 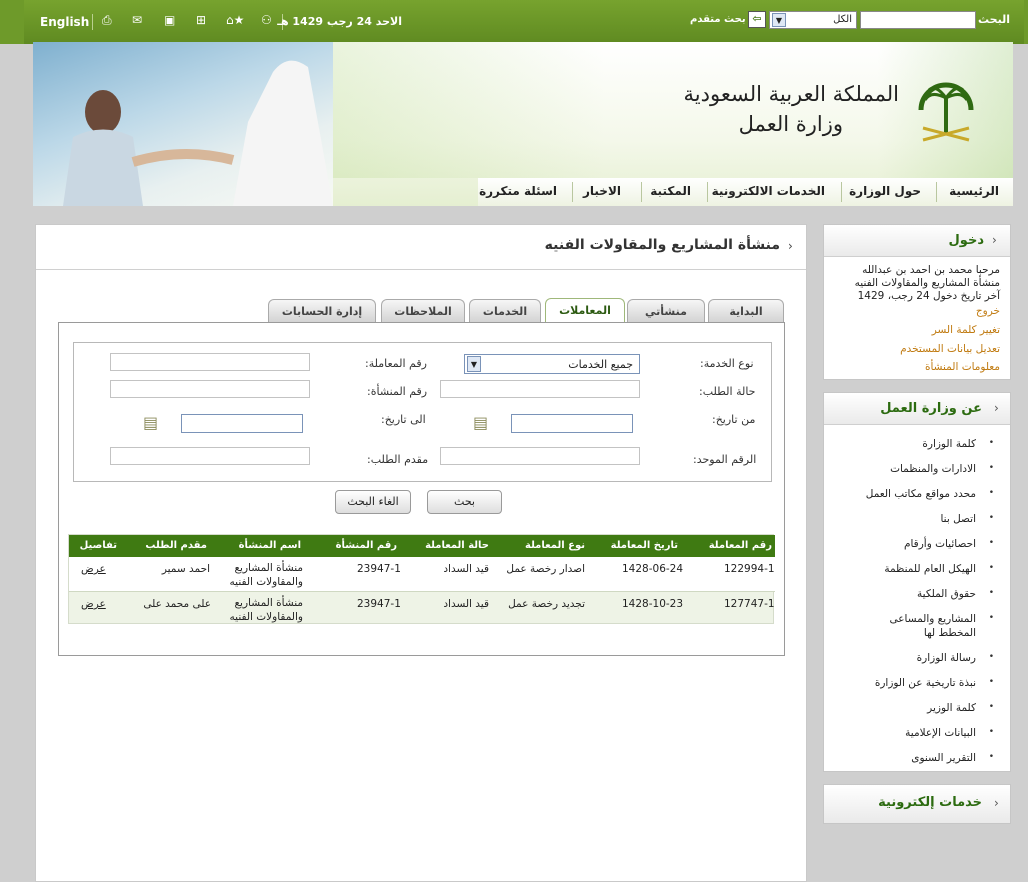 What do you see at coordinates (198, 133) in the screenshot?
I see `handshake-illustration` at bounding box center [198, 133].